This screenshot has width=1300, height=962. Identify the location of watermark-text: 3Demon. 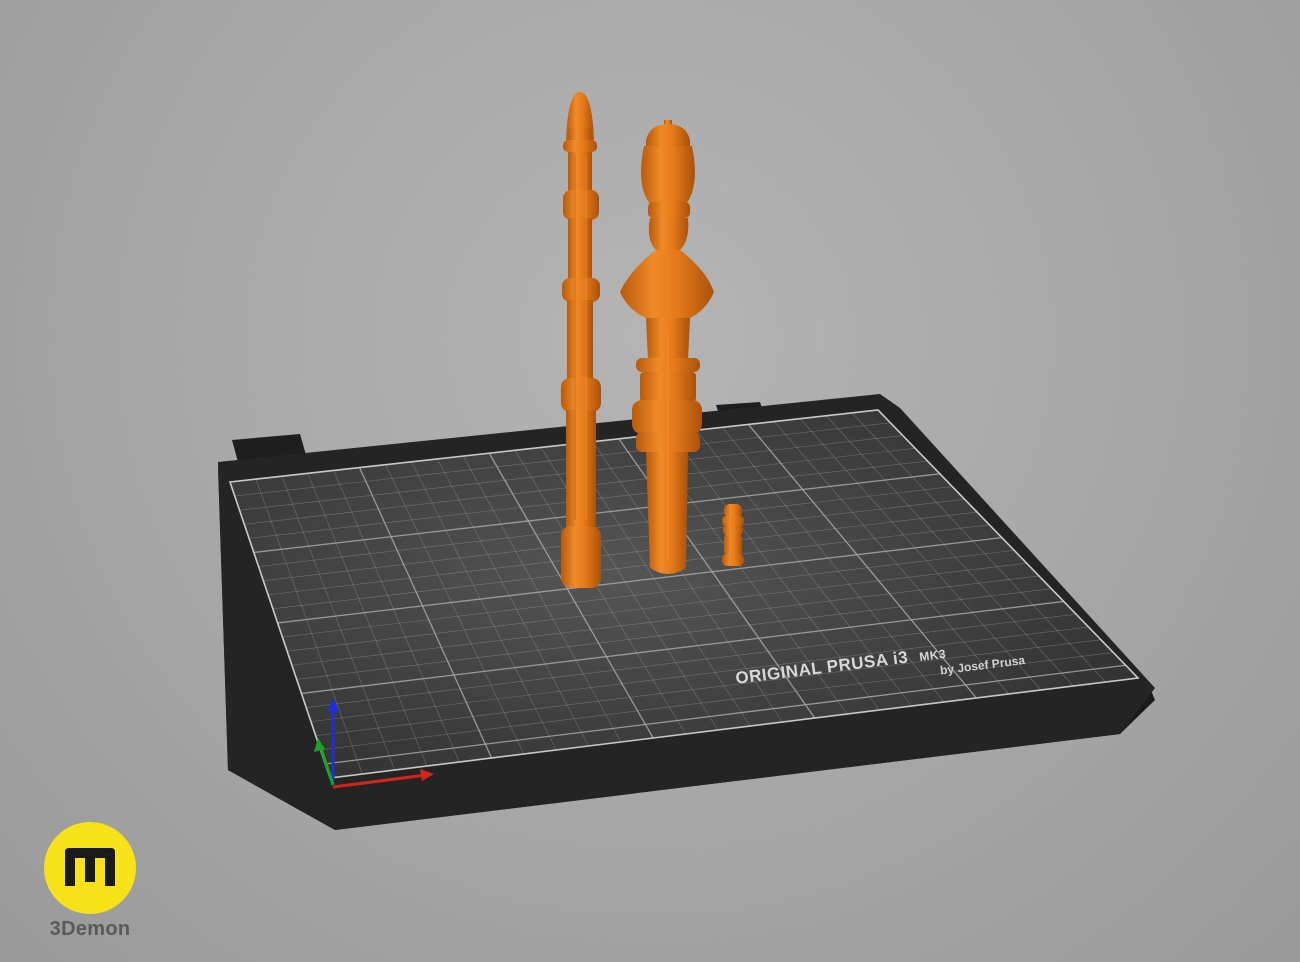
(90, 929).